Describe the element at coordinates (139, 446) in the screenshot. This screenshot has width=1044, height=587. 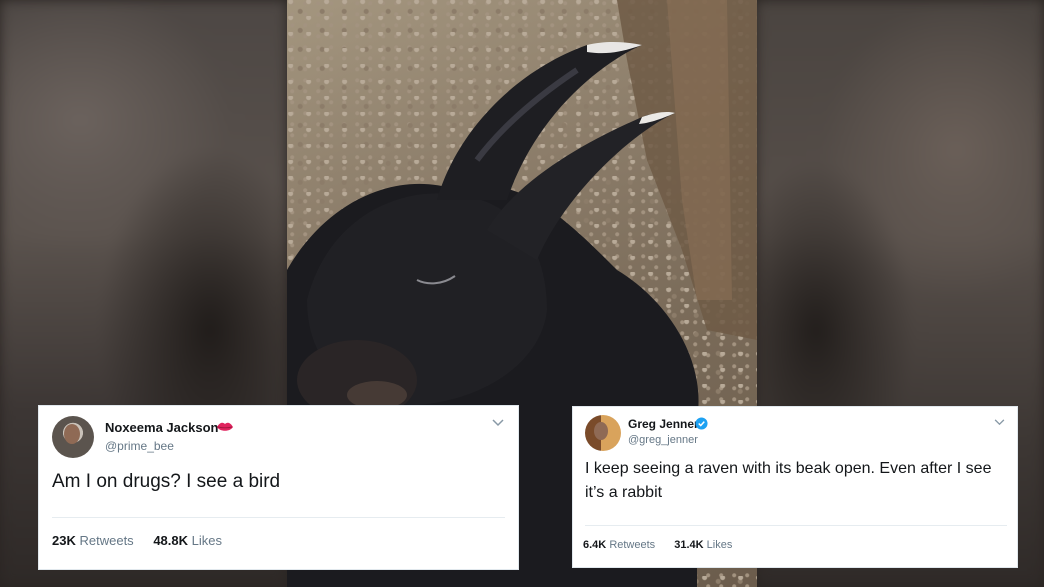
I see `tweet-author-handle: @prime_bee` at that location.